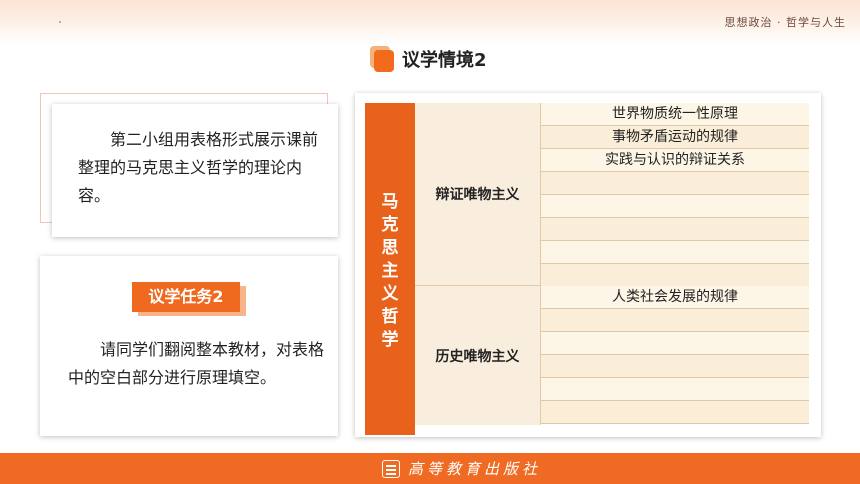 This screenshot has height=484, width=860. I want to click on intro-card: 第二小组用表格形式展示课前整理的马克思主义哲学的理论内容。, so click(195, 170).